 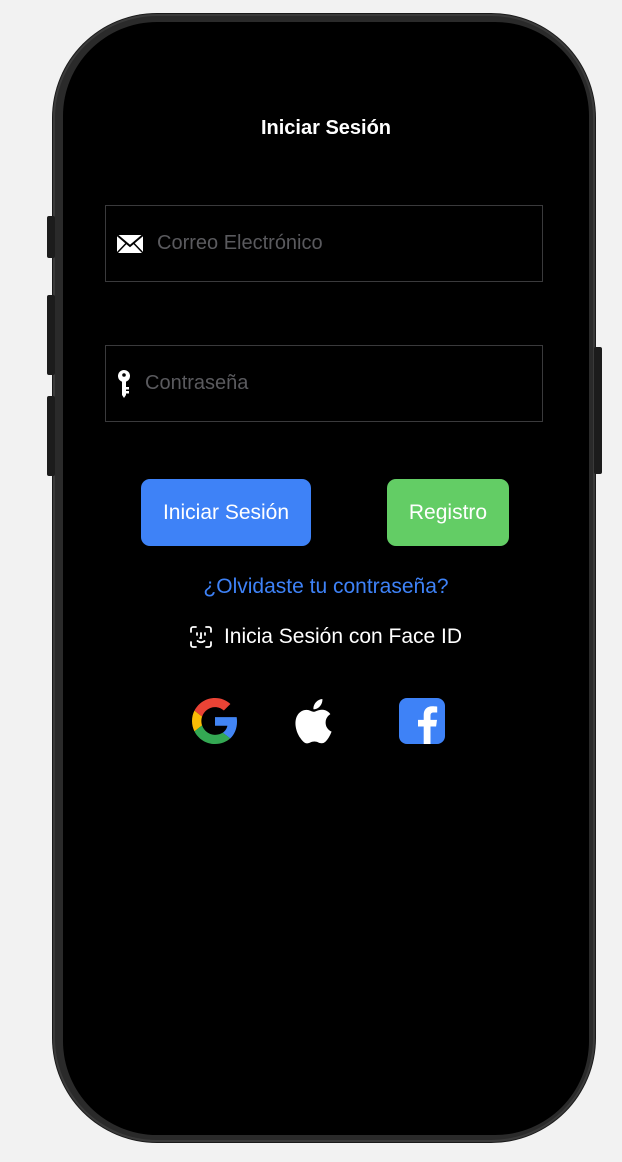 I want to click on google-login-button, so click(x=215, y=721).